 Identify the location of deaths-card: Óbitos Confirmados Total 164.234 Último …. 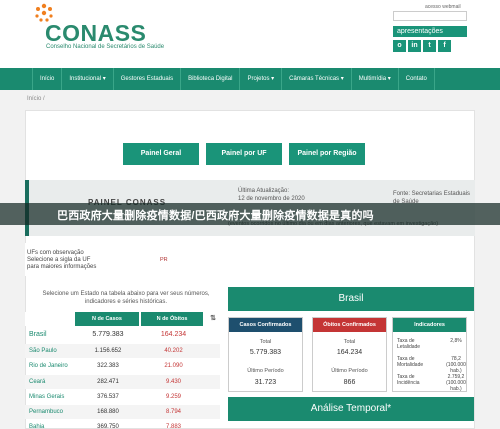
(349, 354).